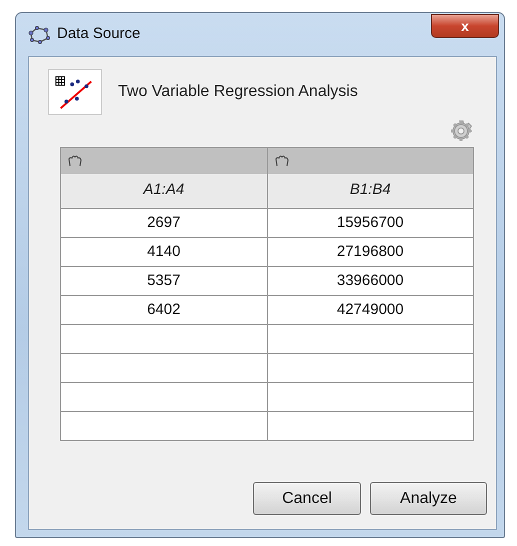  I want to click on table-cell: 6402, so click(163, 310).